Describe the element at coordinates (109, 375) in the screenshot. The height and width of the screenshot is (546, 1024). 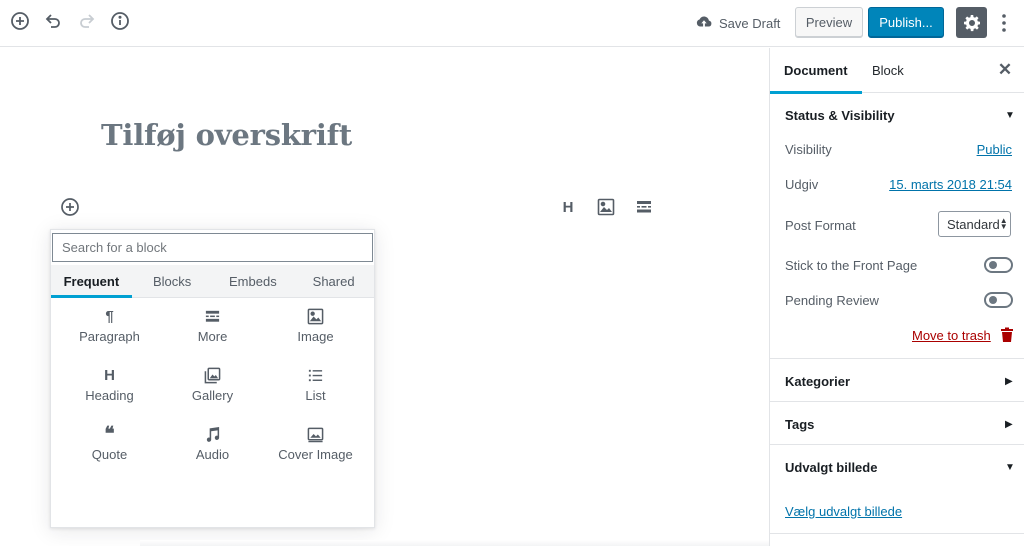
I see `heading-icon: H` at that location.